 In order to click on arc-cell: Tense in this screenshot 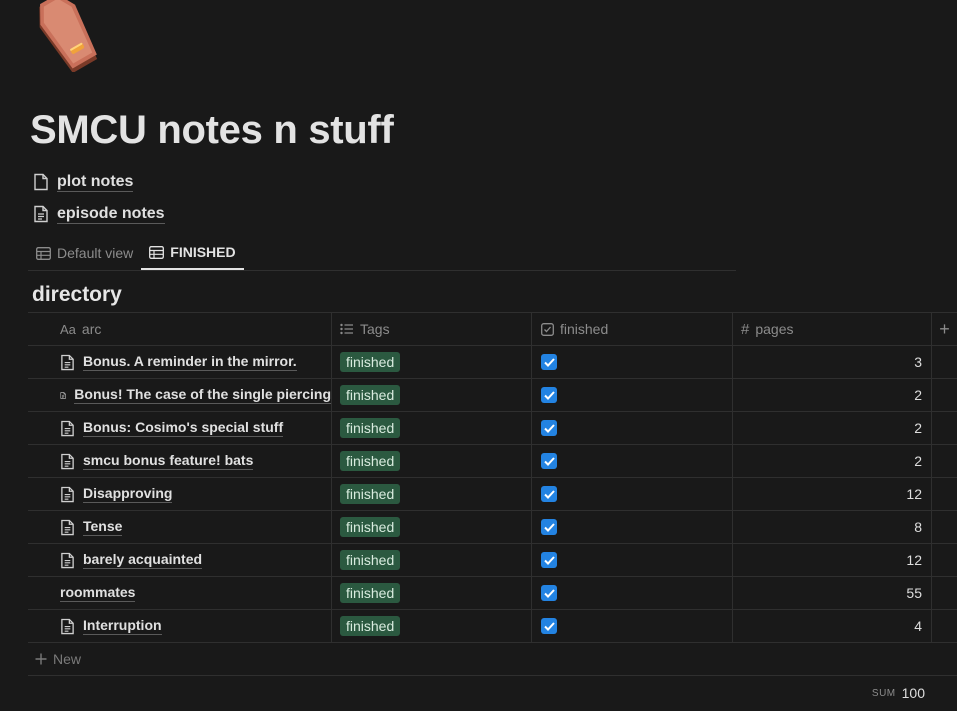, I will do `click(180, 527)`.